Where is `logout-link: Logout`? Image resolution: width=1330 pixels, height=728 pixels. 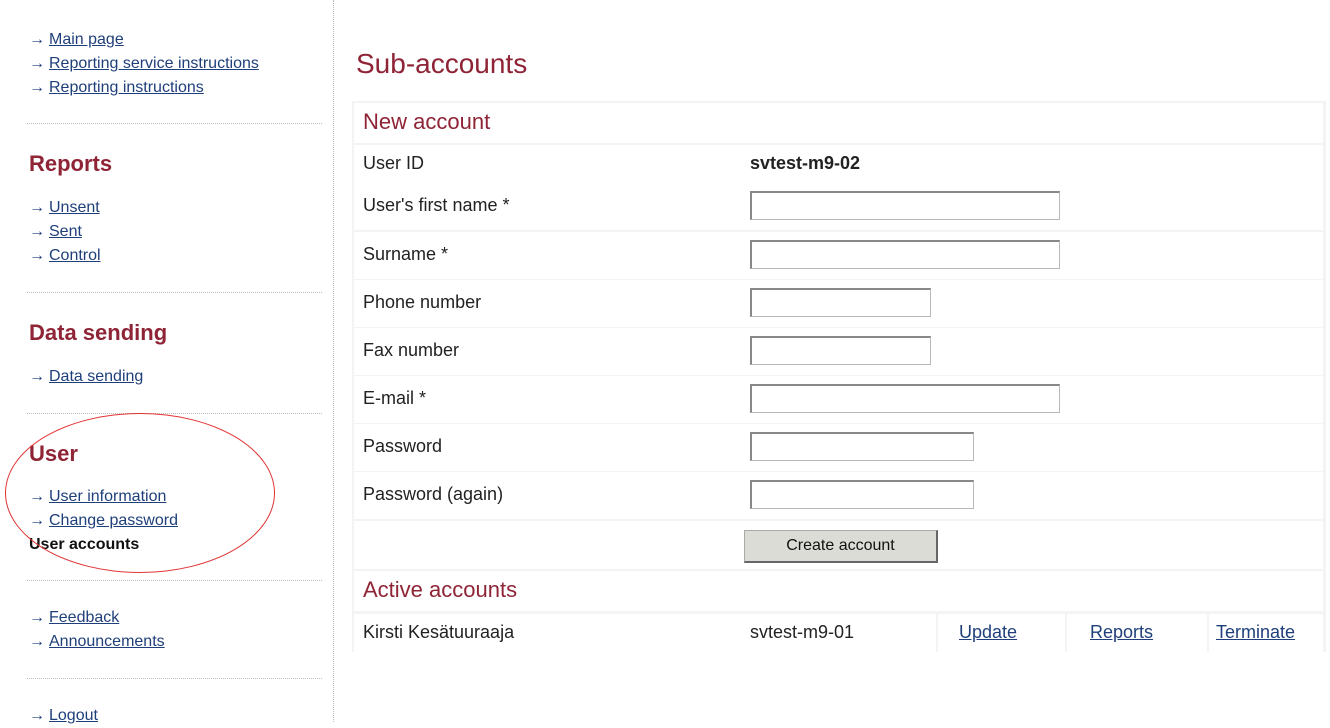 logout-link: Logout is located at coordinates (73, 715).